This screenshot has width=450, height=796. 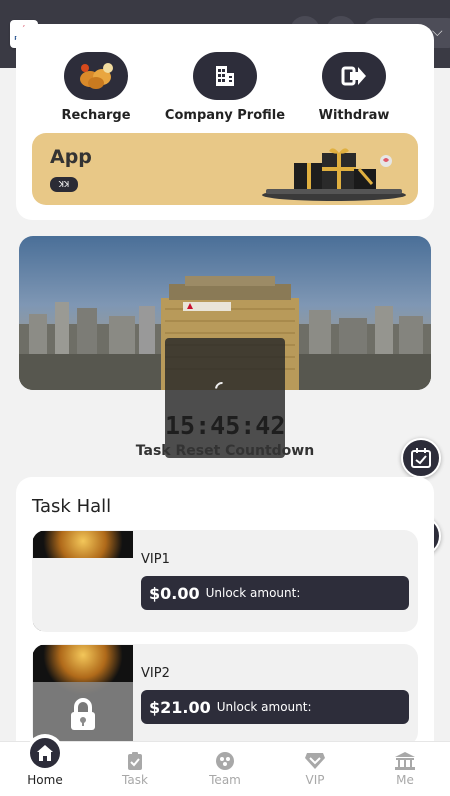 I want to click on task-hall-title: Task Hall, so click(x=72, y=506).